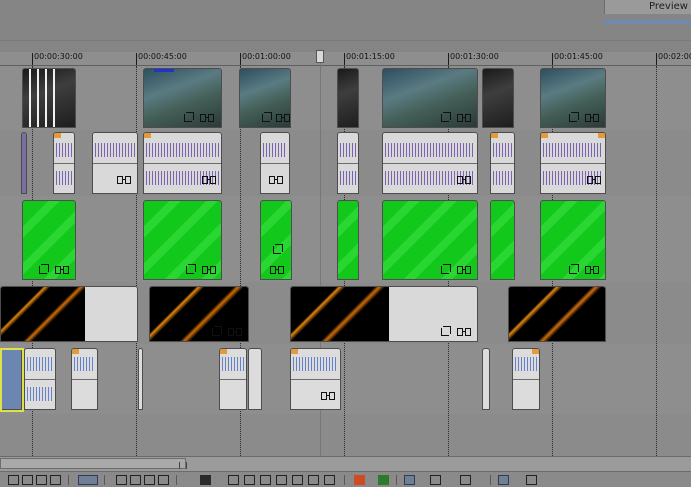  Describe the element at coordinates (503, 480) in the screenshot. I see `zoom-tool-icon` at that location.